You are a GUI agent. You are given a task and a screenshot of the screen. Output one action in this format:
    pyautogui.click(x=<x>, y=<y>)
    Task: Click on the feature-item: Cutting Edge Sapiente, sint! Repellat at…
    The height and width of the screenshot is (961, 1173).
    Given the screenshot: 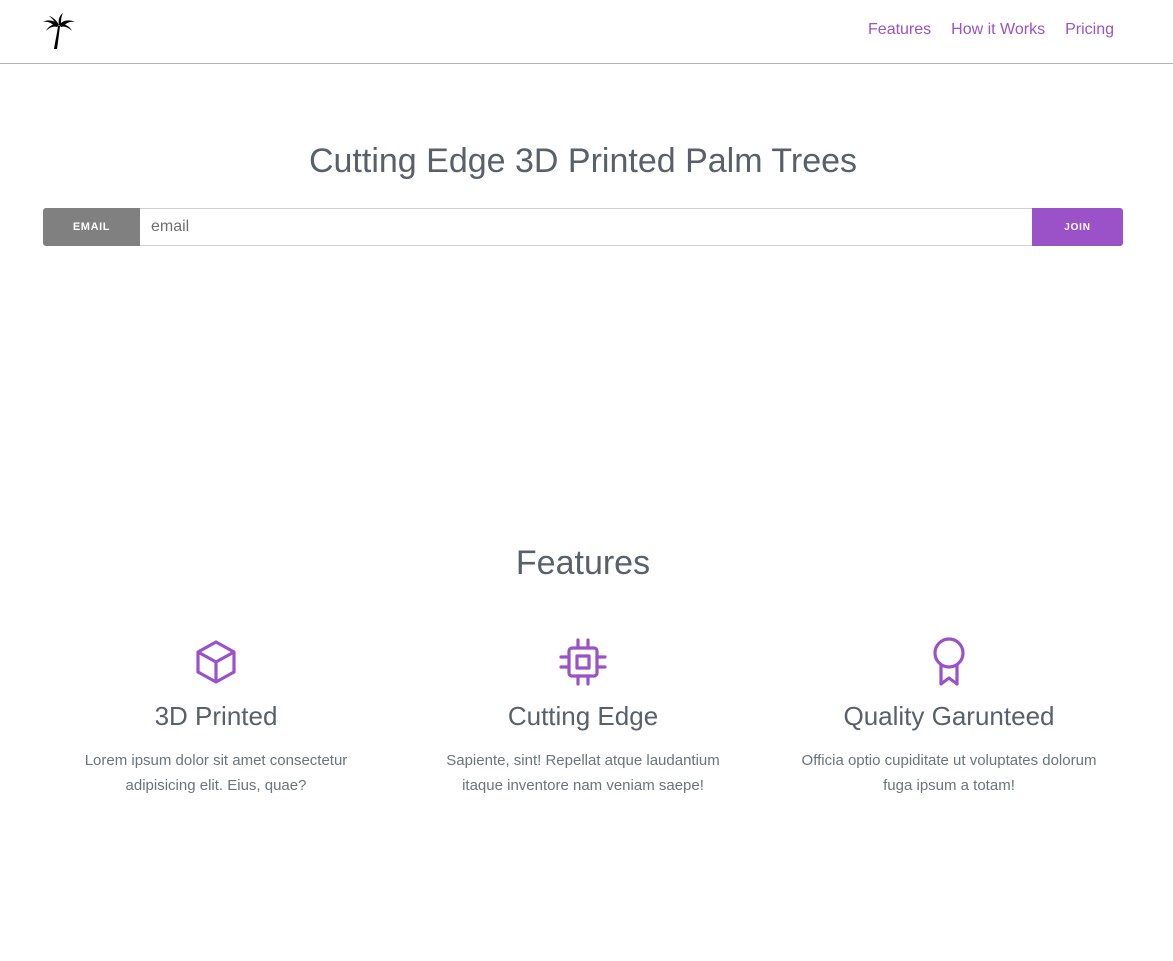 What is the action you would take?
    pyautogui.click(x=583, y=717)
    